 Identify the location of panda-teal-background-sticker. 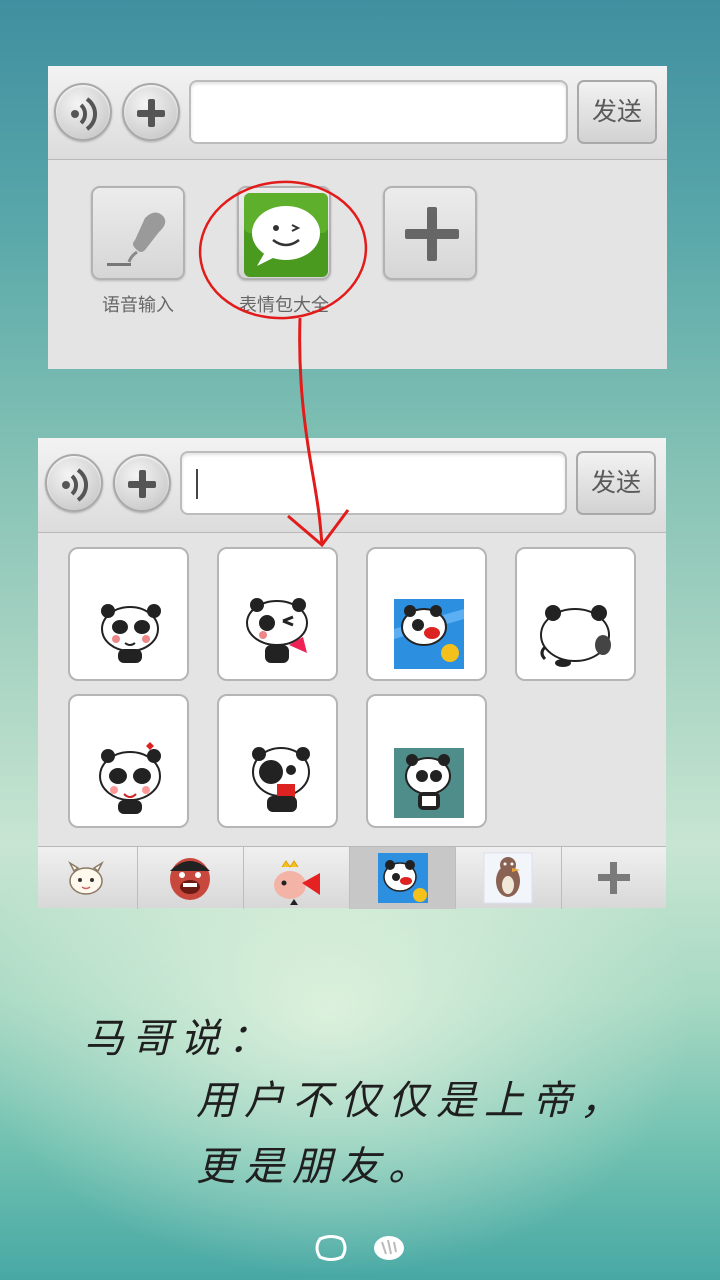
(429, 783).